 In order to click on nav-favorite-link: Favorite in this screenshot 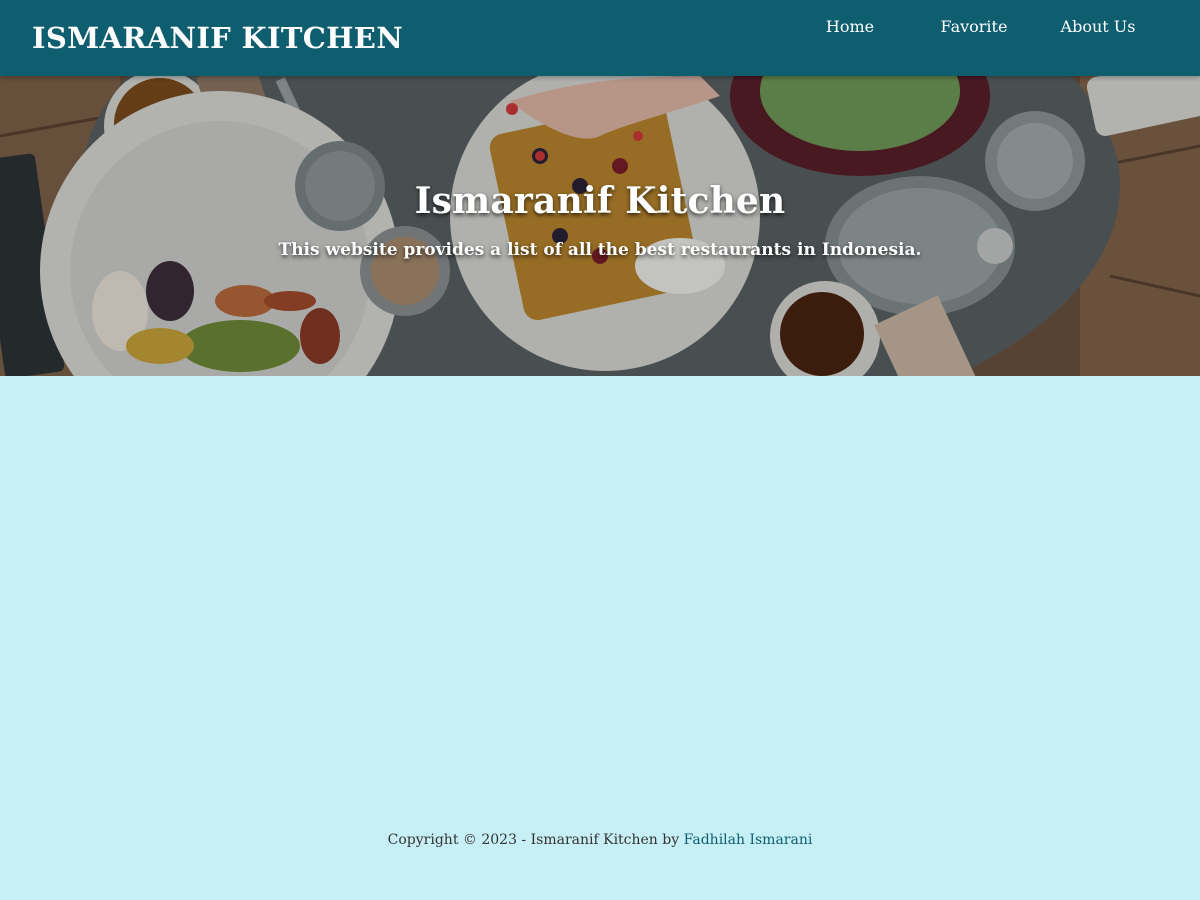, I will do `click(974, 25)`.